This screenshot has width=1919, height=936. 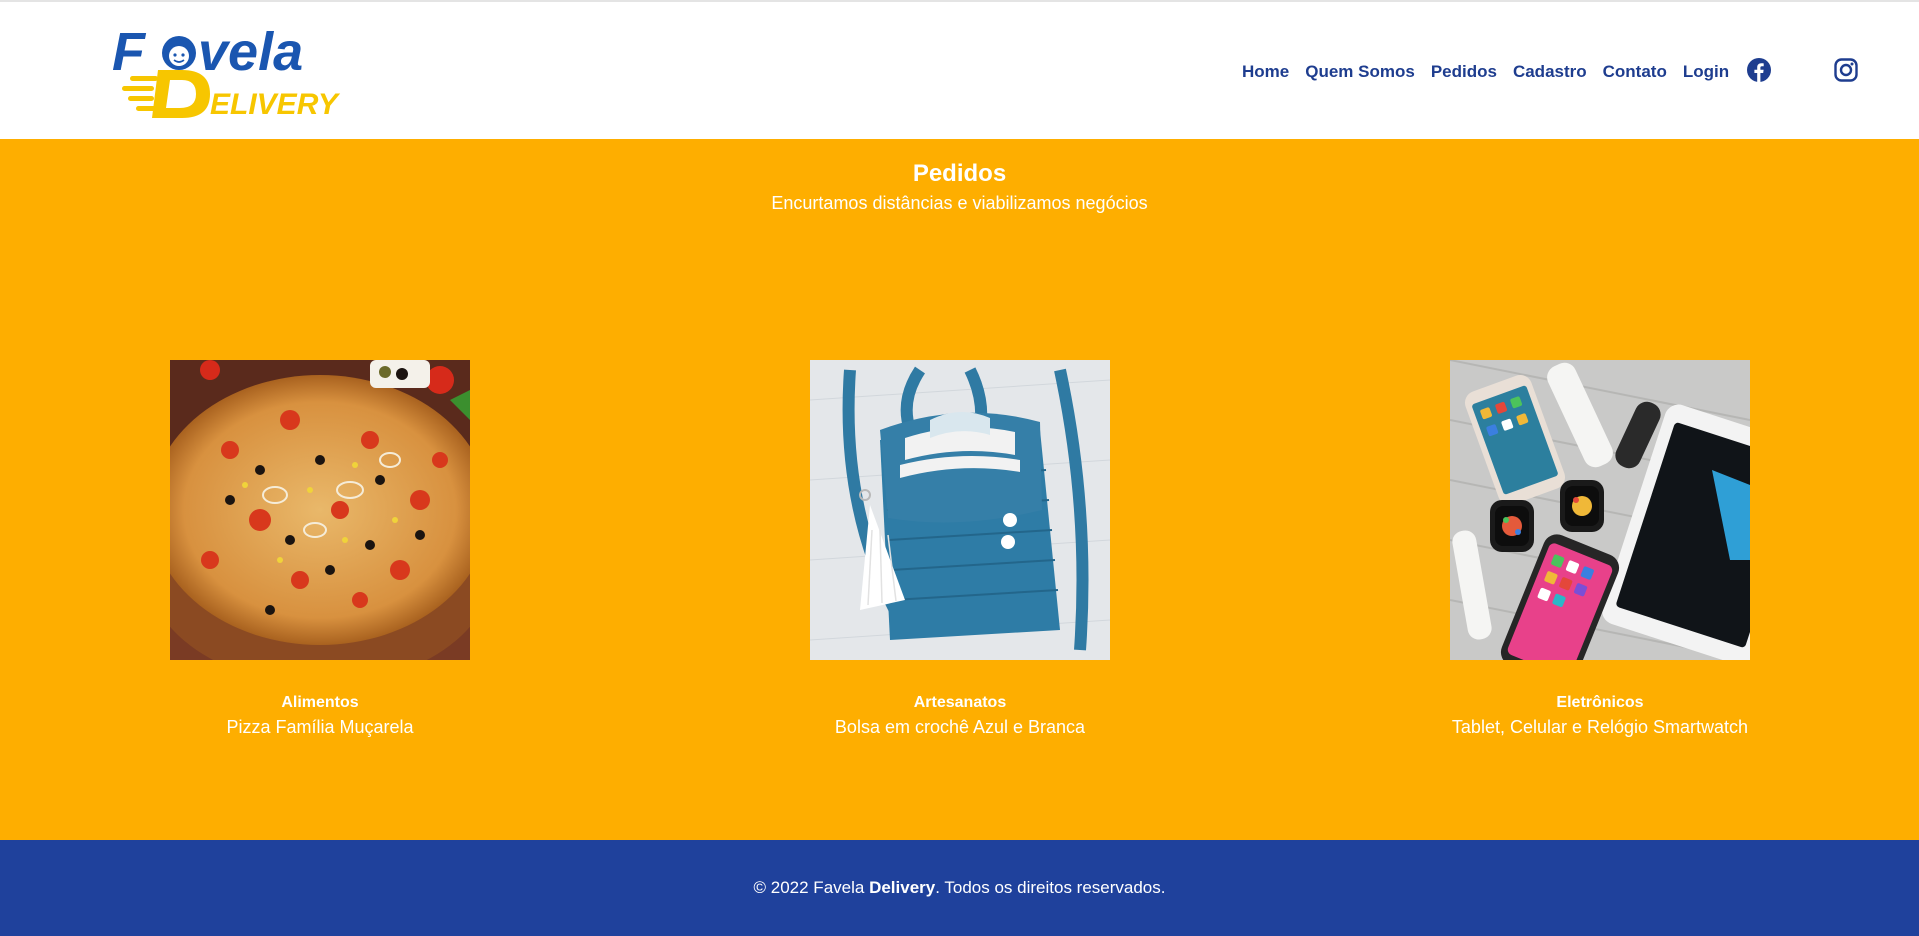 What do you see at coordinates (275, 104) in the screenshot?
I see `logo-delivery-text: ELIVERY` at bounding box center [275, 104].